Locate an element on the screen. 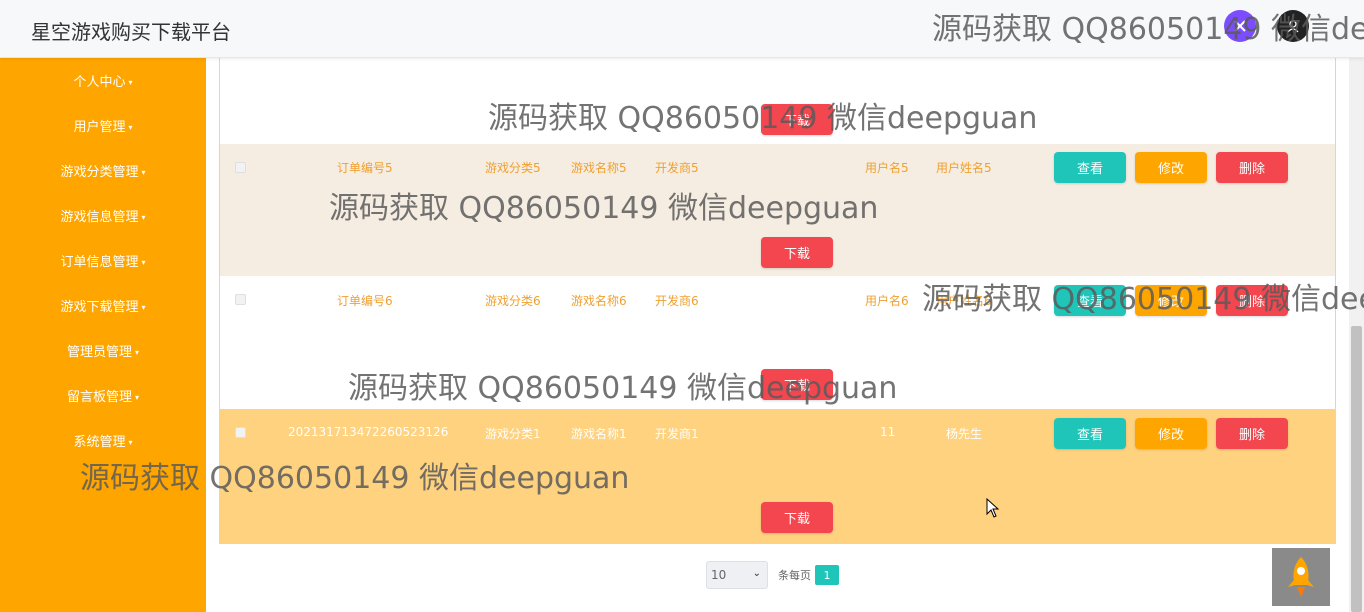 This screenshot has width=1364, height=612. sidebar-item-admin-management: 管理员管理 ▾ is located at coordinates (103, 350).